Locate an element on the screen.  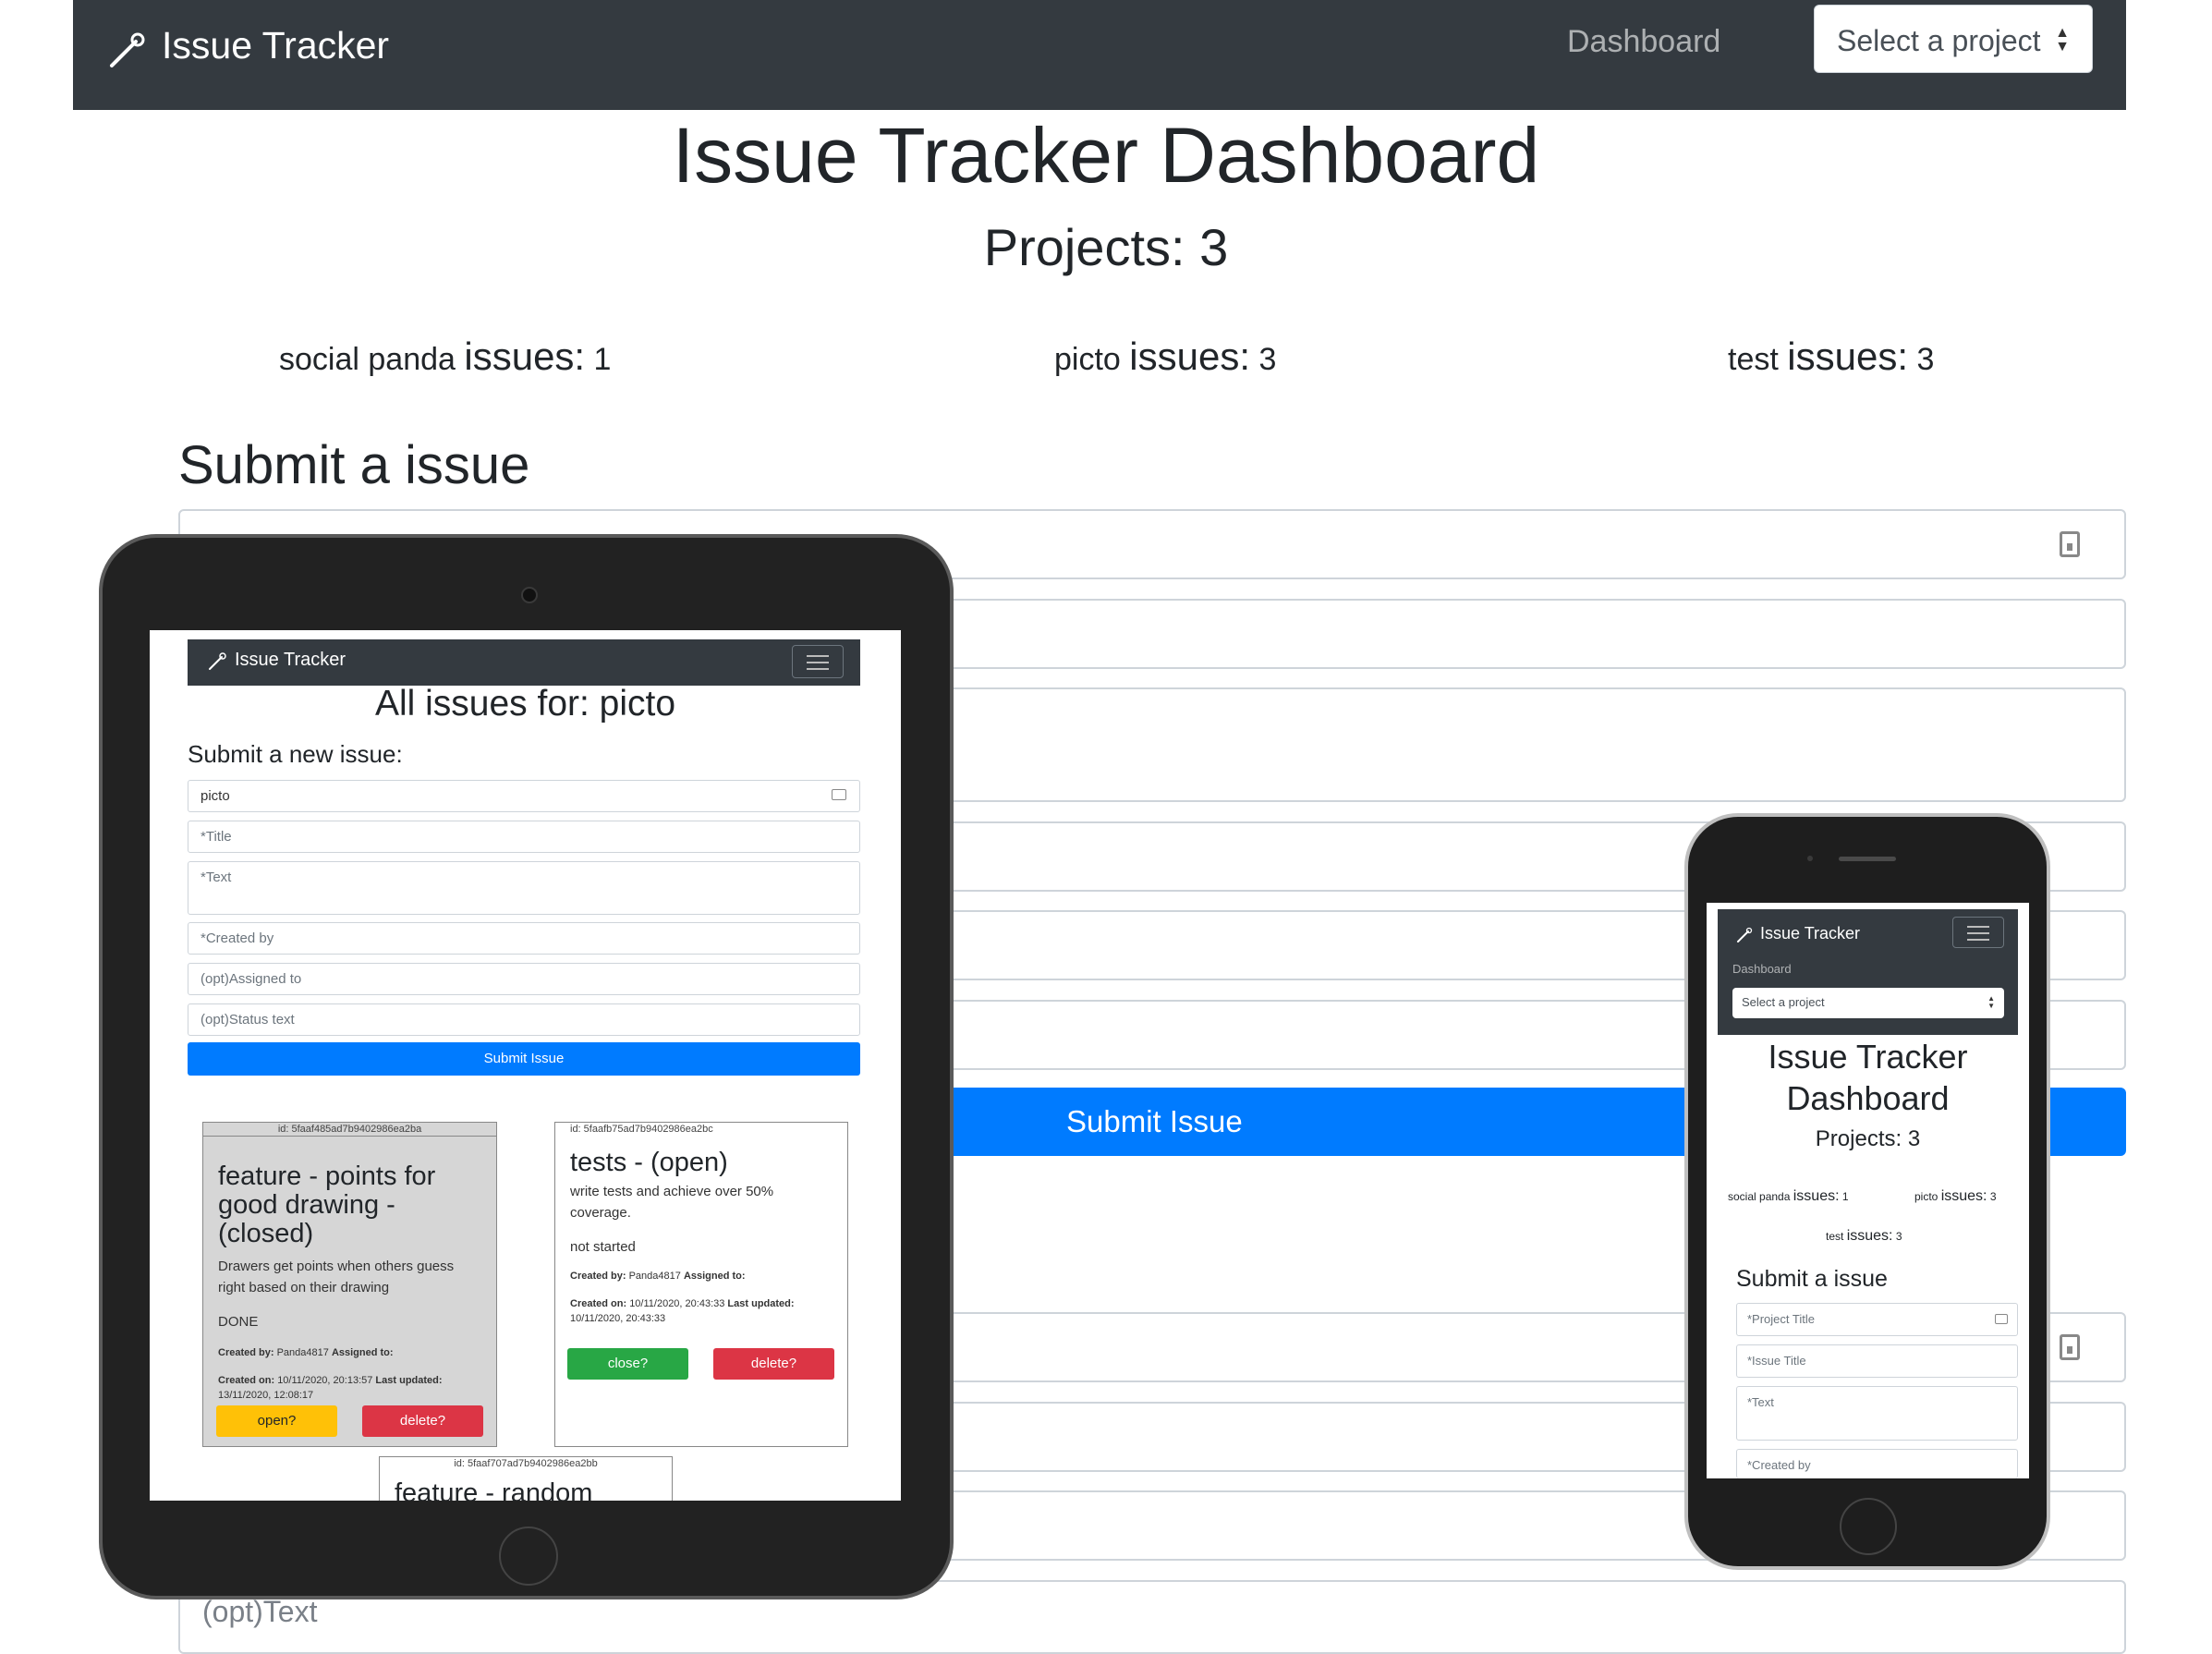
tablet-camera is located at coordinates (529, 595).